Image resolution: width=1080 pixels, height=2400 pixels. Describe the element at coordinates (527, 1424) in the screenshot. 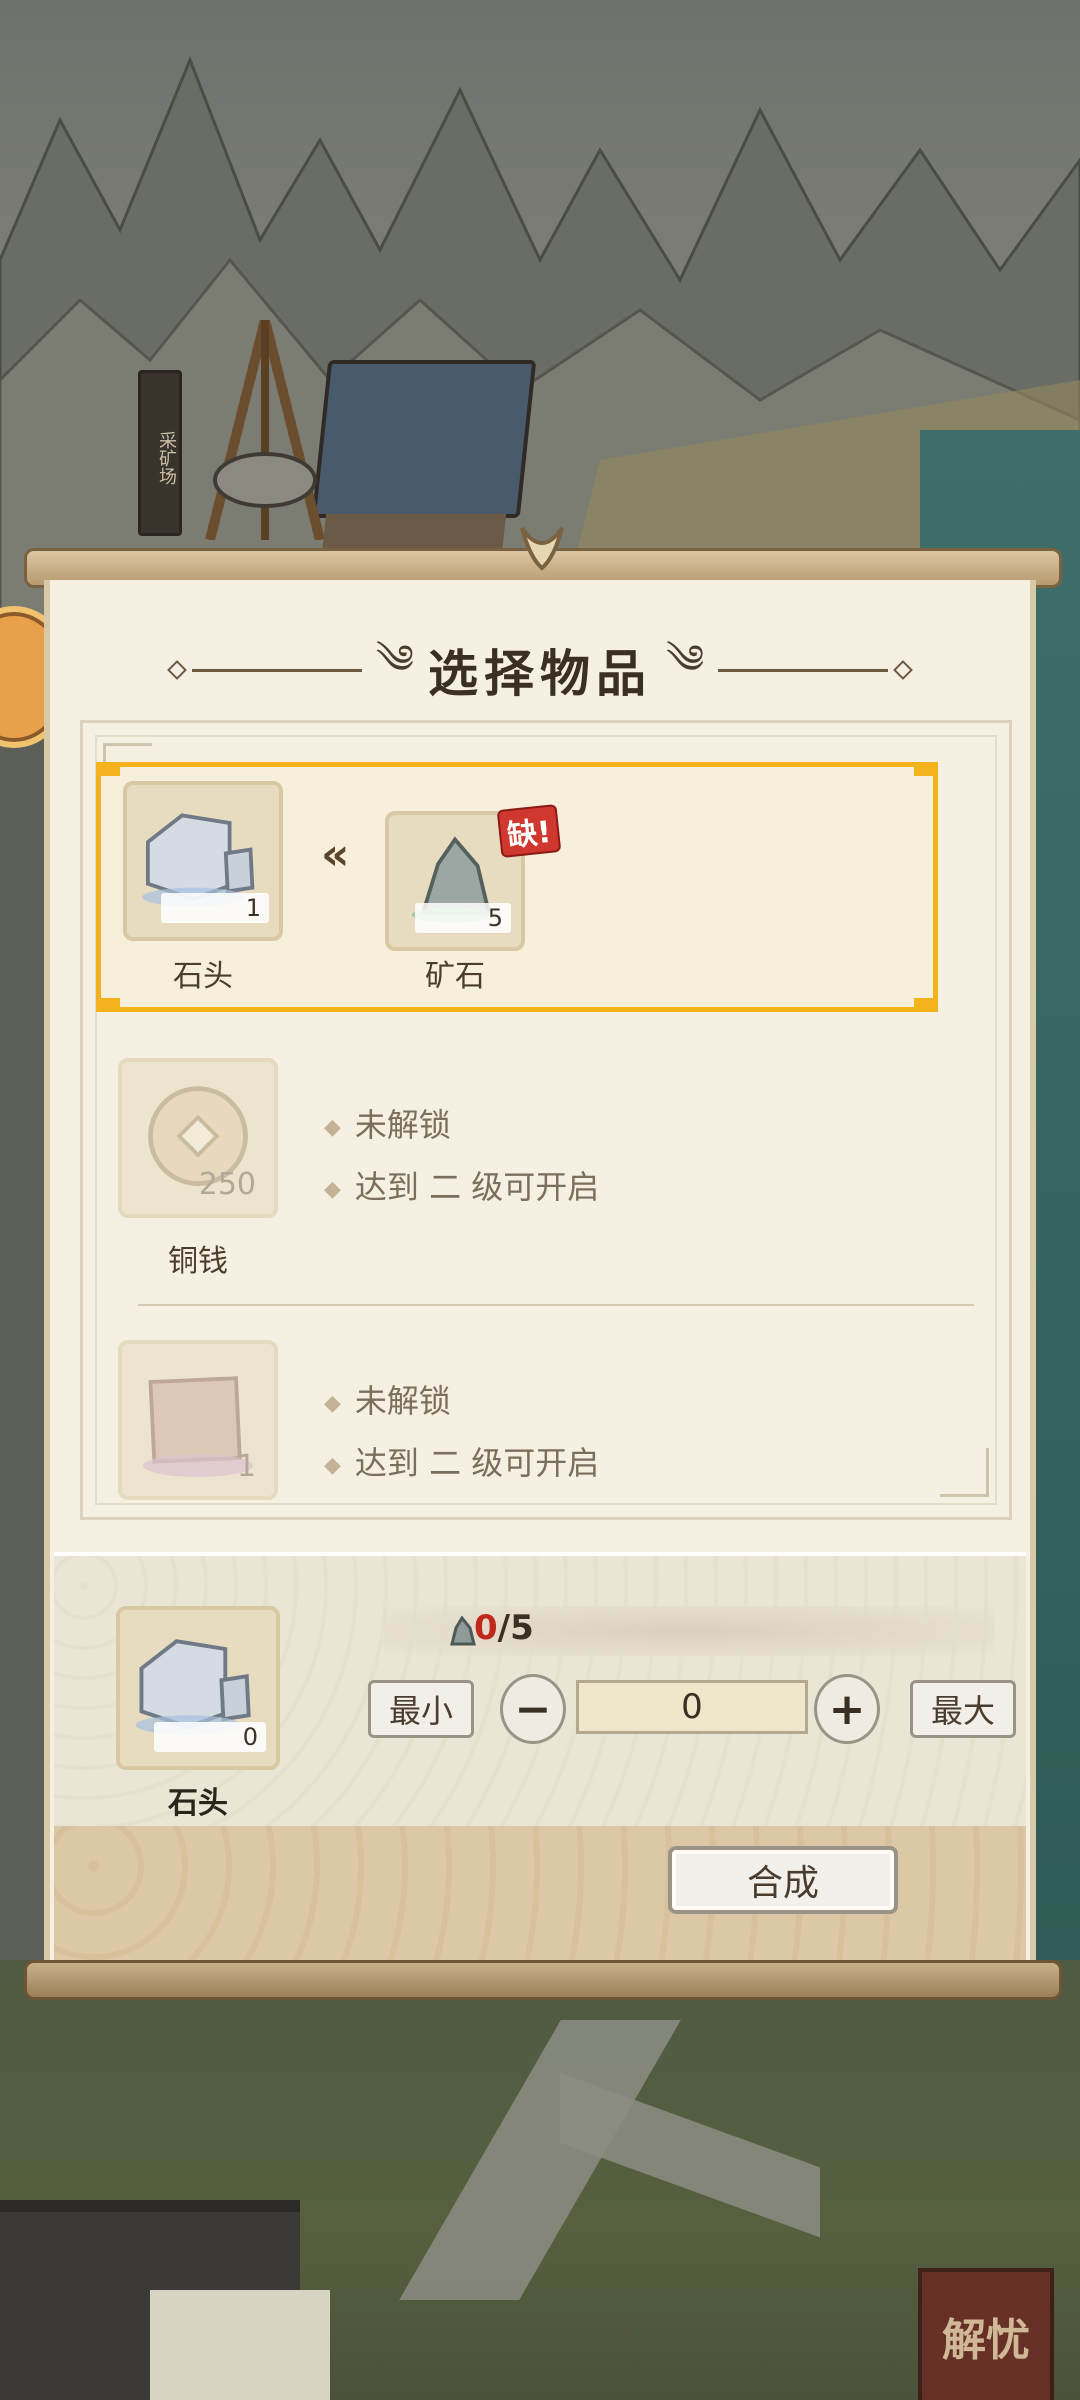

I see `recipe-row-brick: 1 ◆ 未解锁 ◆ 达到 二 级可开启` at that location.